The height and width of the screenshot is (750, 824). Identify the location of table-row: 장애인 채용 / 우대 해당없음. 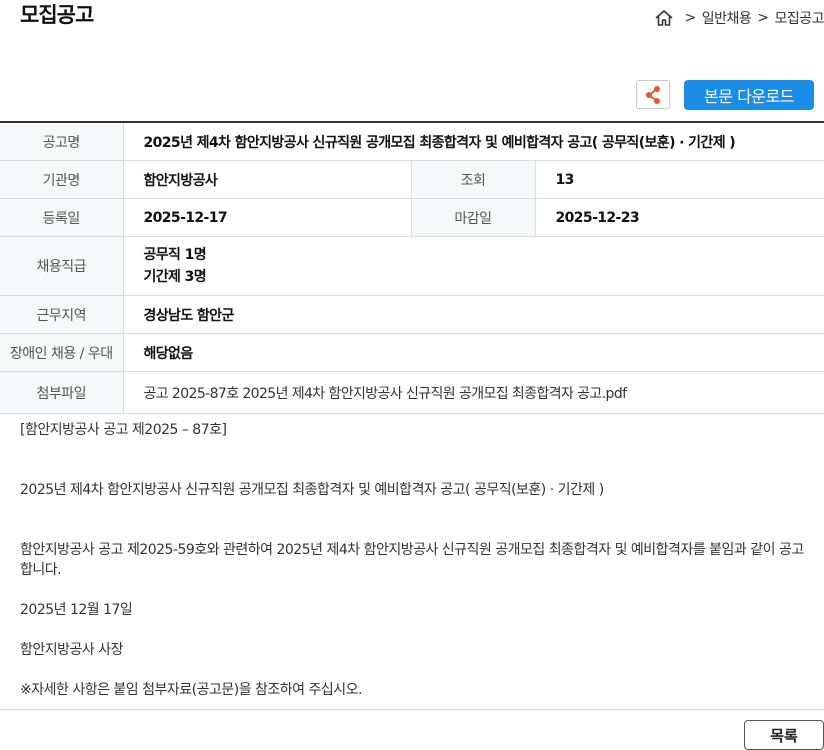
(412, 352).